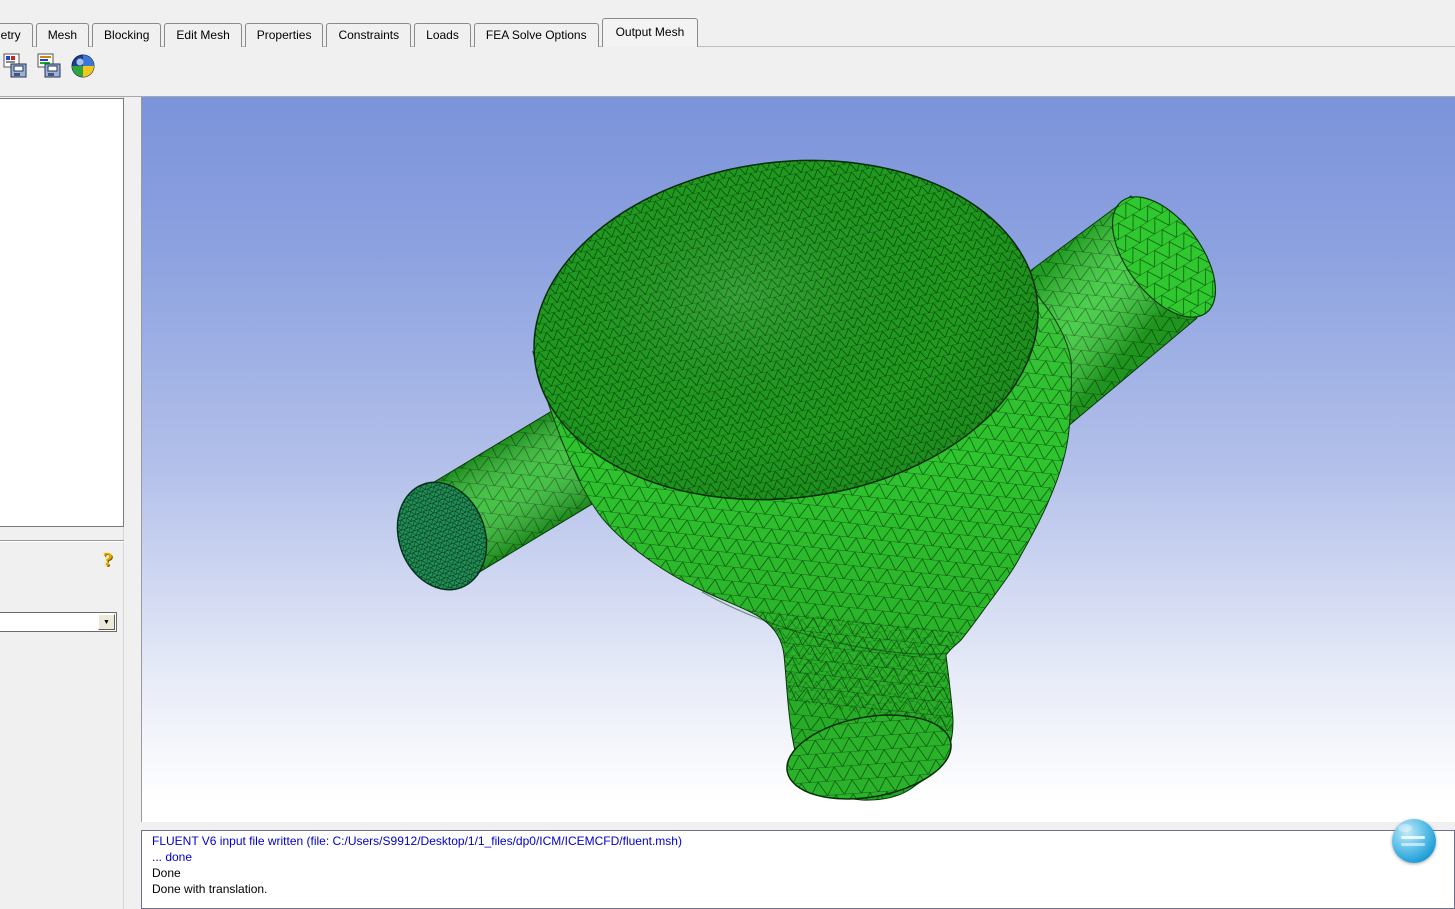 This screenshot has width=1455, height=909. Describe the element at coordinates (203, 35) in the screenshot. I see `tab-edit-mesh: Edit Mesh` at that location.